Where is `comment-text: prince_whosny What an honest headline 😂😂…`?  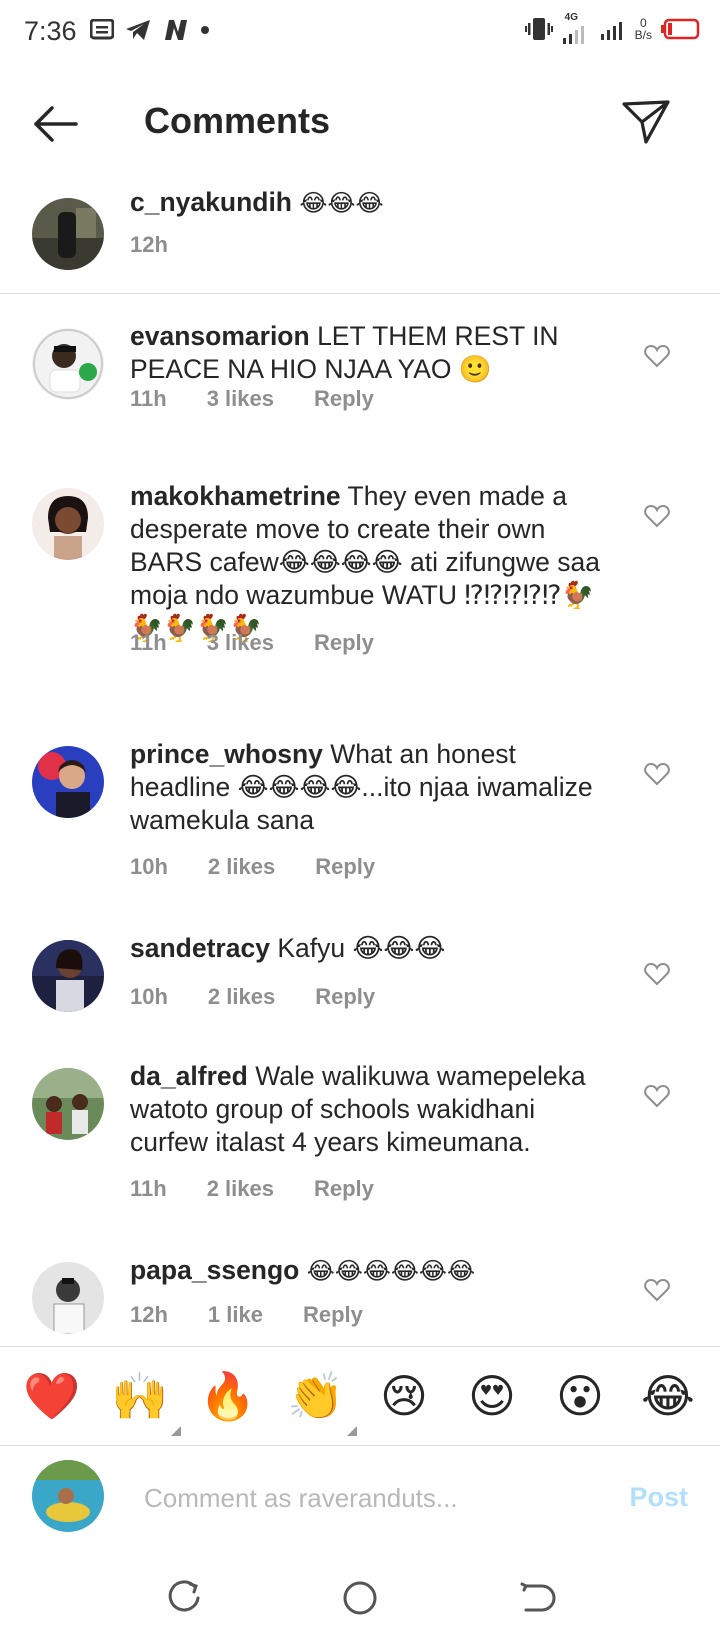
comment-text: prince_whosny What an honest headline 😂😂… is located at coordinates (375, 787).